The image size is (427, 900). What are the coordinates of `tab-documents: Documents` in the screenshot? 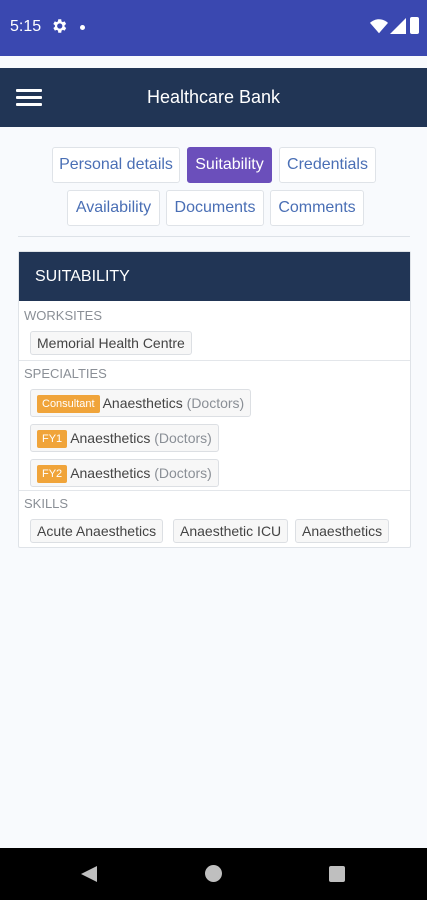 It's located at (215, 208).